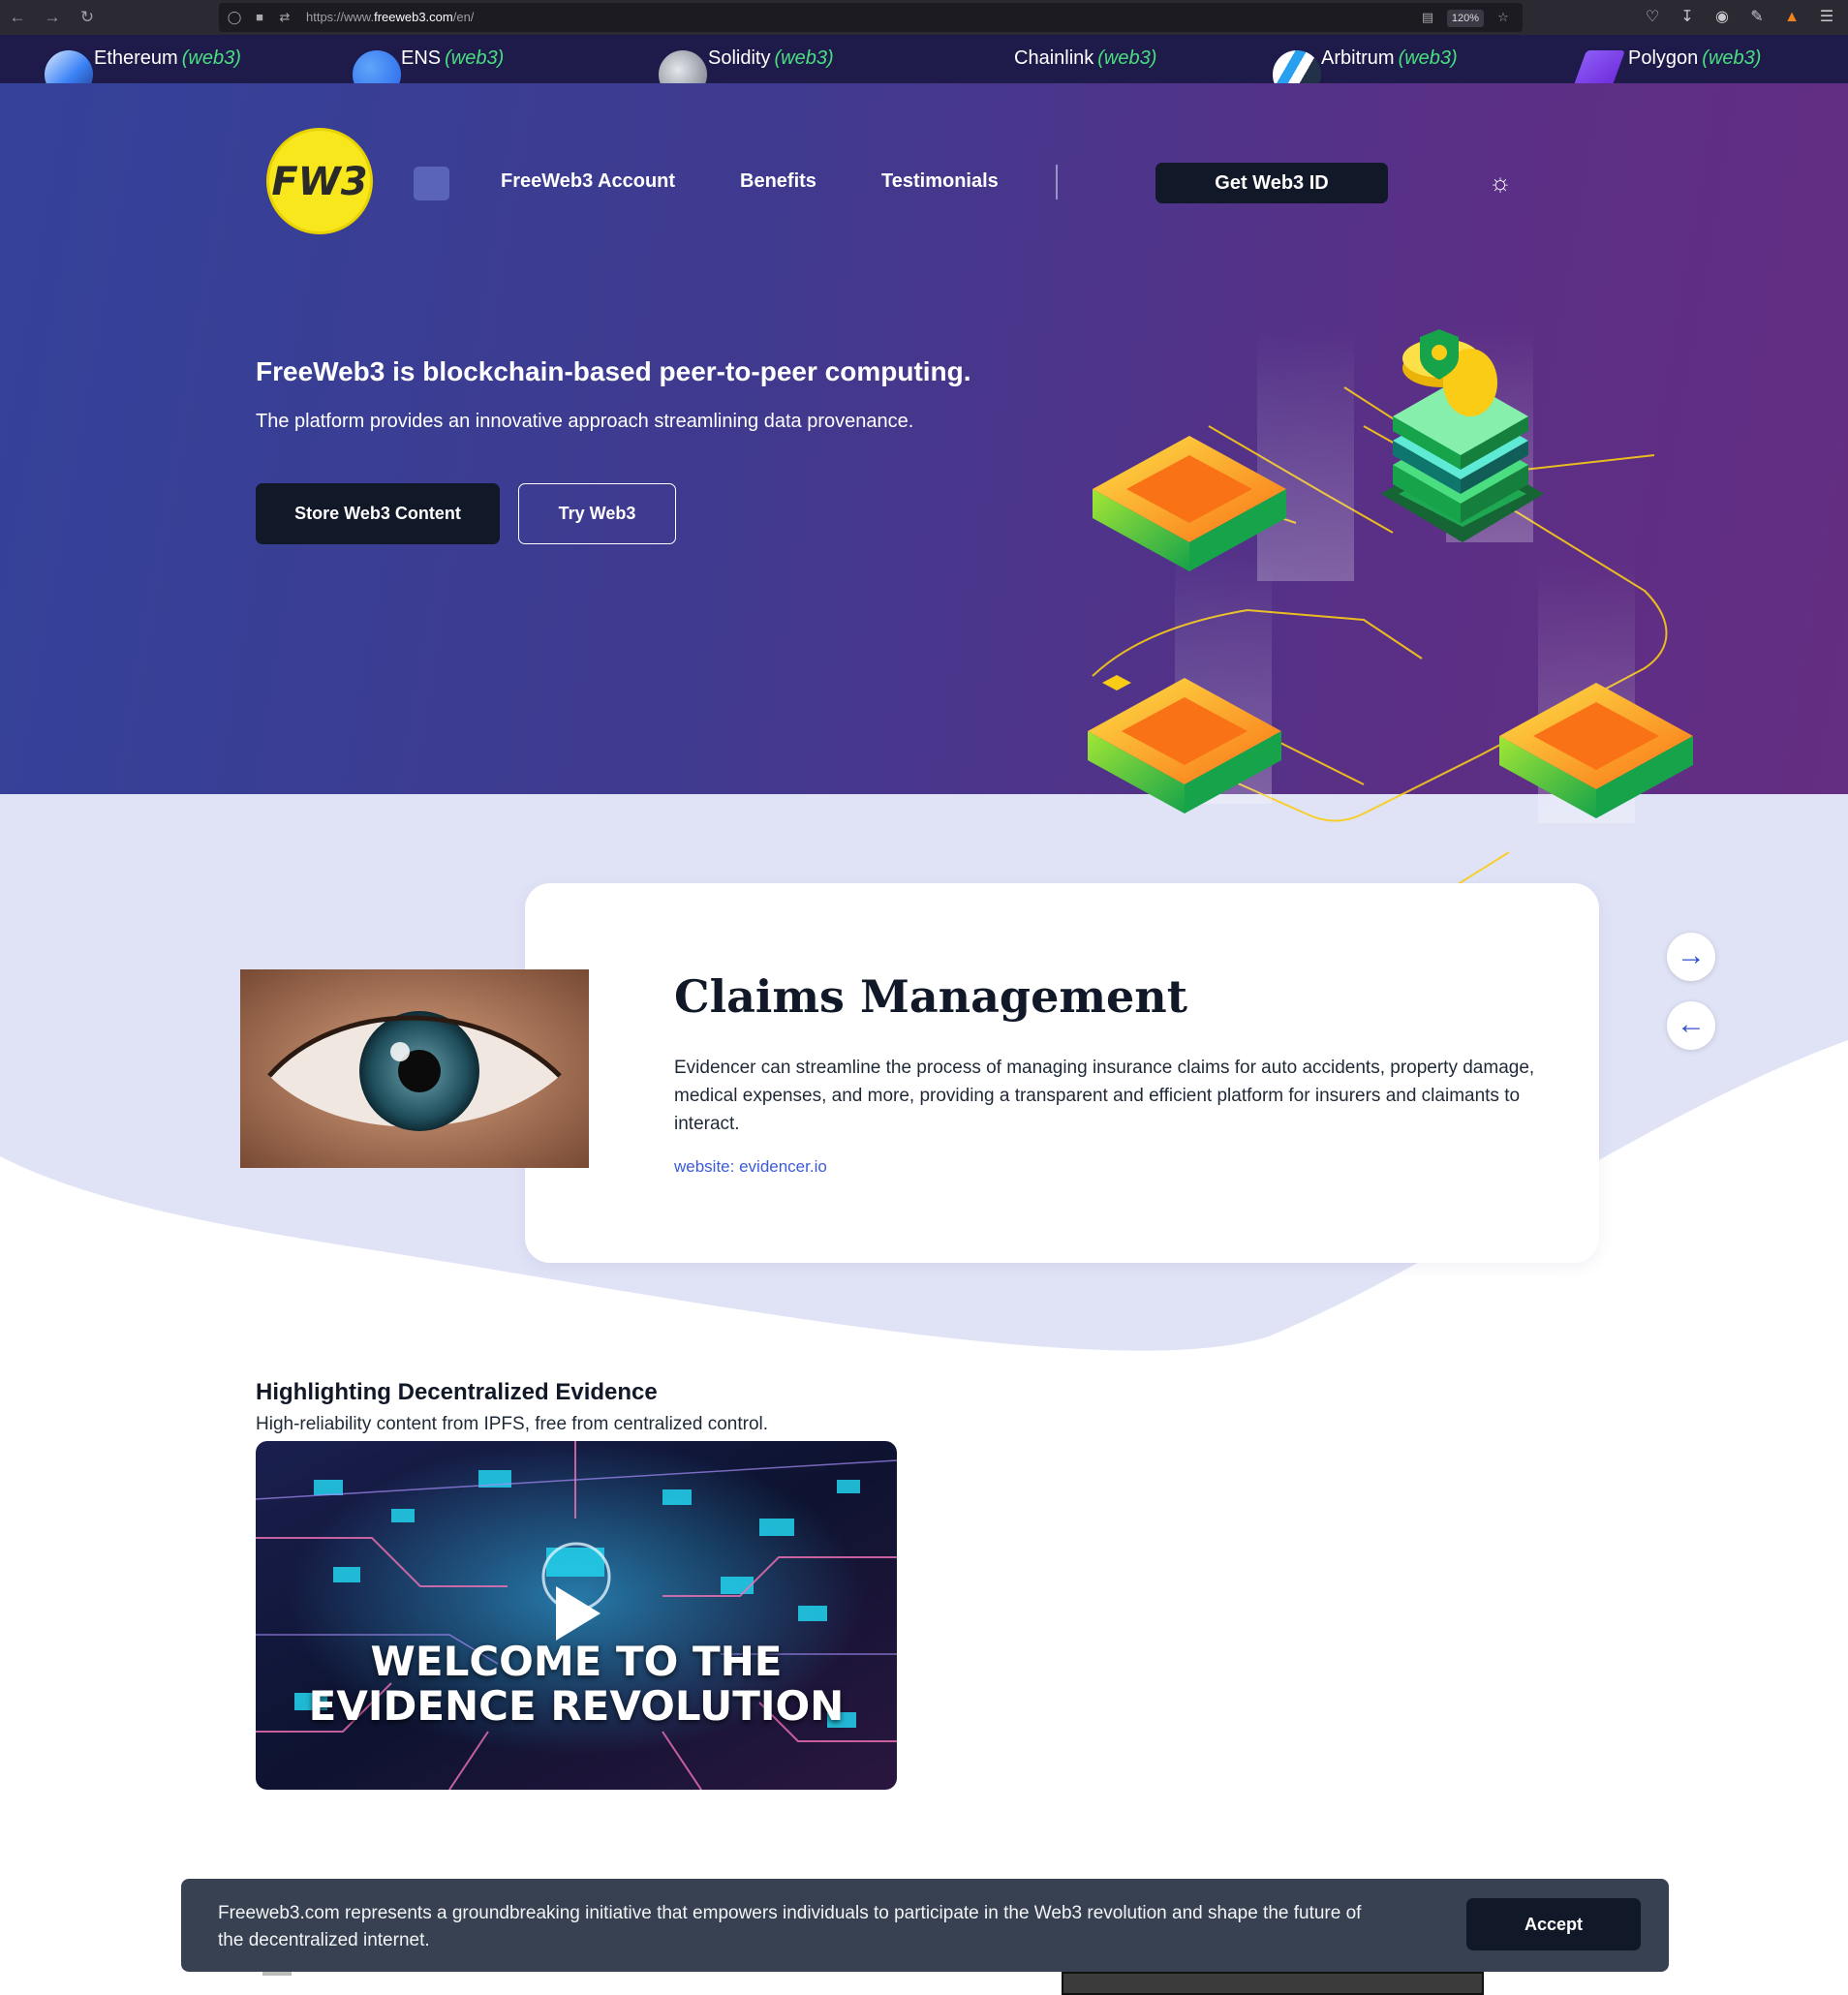 This screenshot has height=1995, width=1848. Describe the element at coordinates (1653, 17) in the screenshot. I see `pocket-icon: ♡` at that location.